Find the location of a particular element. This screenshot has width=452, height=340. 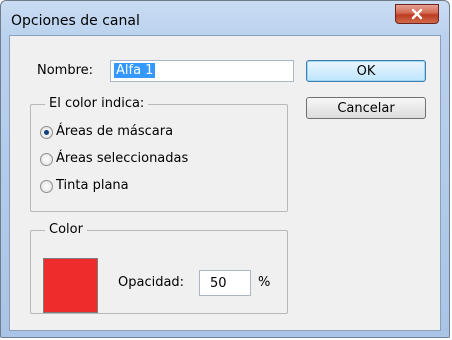

radio-mask-areas-label: Áreas de máscara is located at coordinates (114, 131).